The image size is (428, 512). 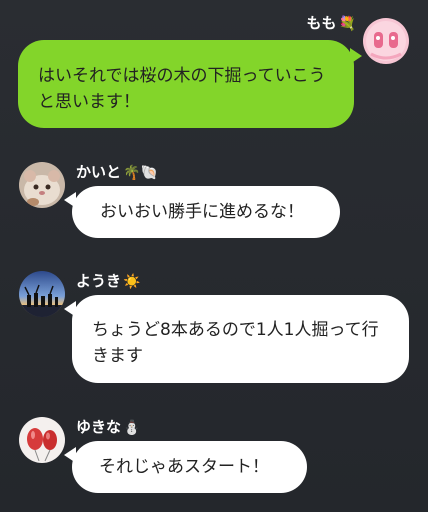 What do you see at coordinates (235, 343) in the screenshot?
I see `message-text: ちょうど8本あるので1人1人掘って行きます` at bounding box center [235, 343].